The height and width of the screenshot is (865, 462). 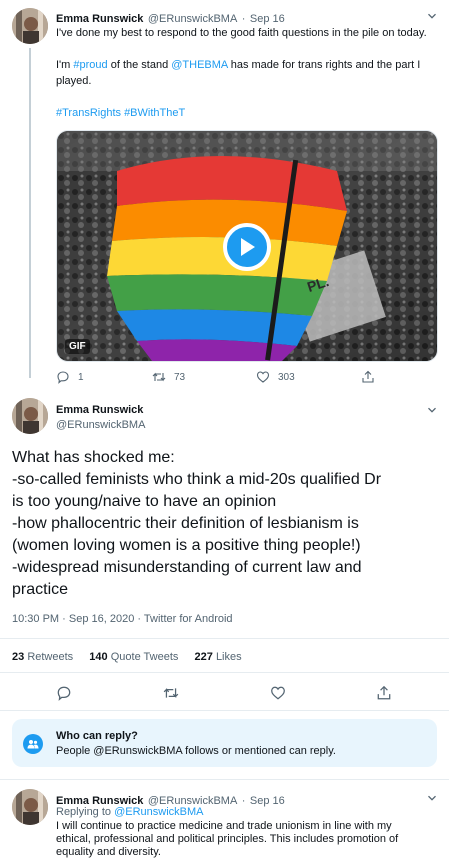 What do you see at coordinates (180, 377) in the screenshot?
I see `retweet-count: 73` at bounding box center [180, 377].